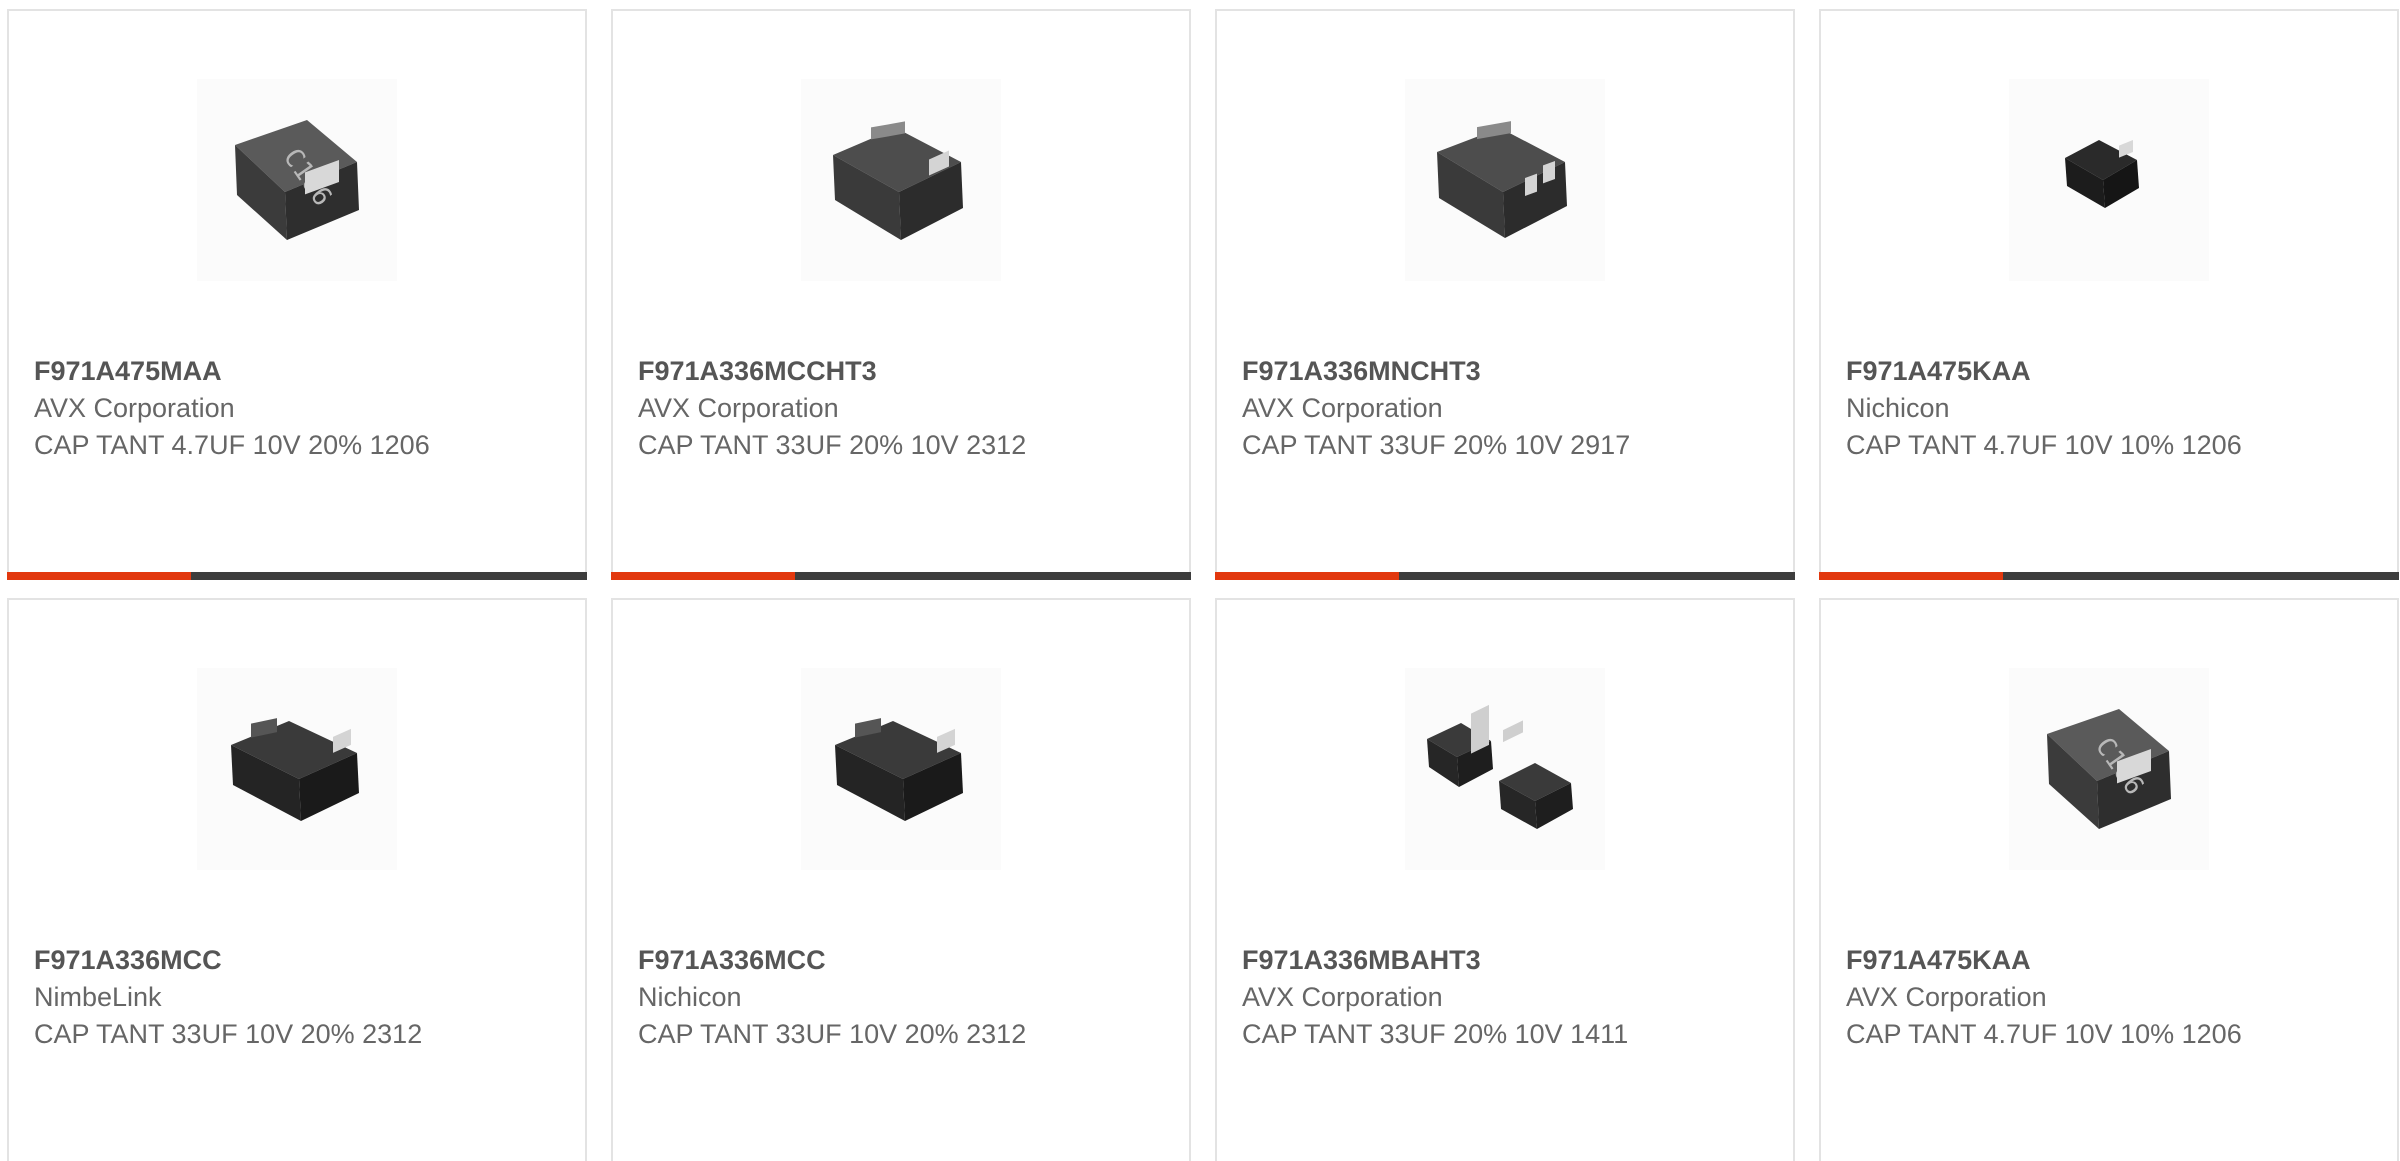 This screenshot has width=2400, height=1161. Describe the element at coordinates (1507, 960) in the screenshot. I see `part-number: F971A336MBAHT3` at that location.